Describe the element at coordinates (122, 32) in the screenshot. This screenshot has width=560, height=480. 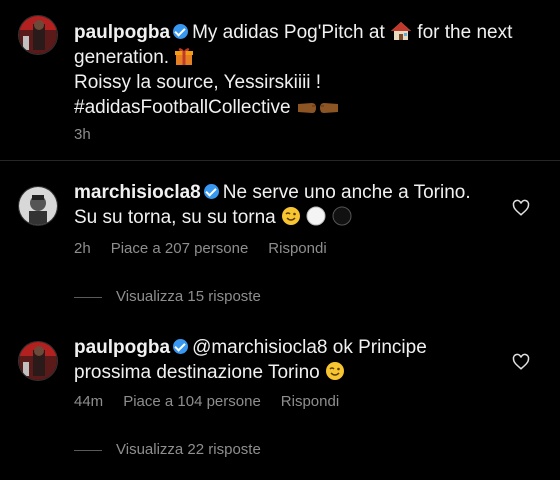
I see `caption-username: paulpogba` at that location.